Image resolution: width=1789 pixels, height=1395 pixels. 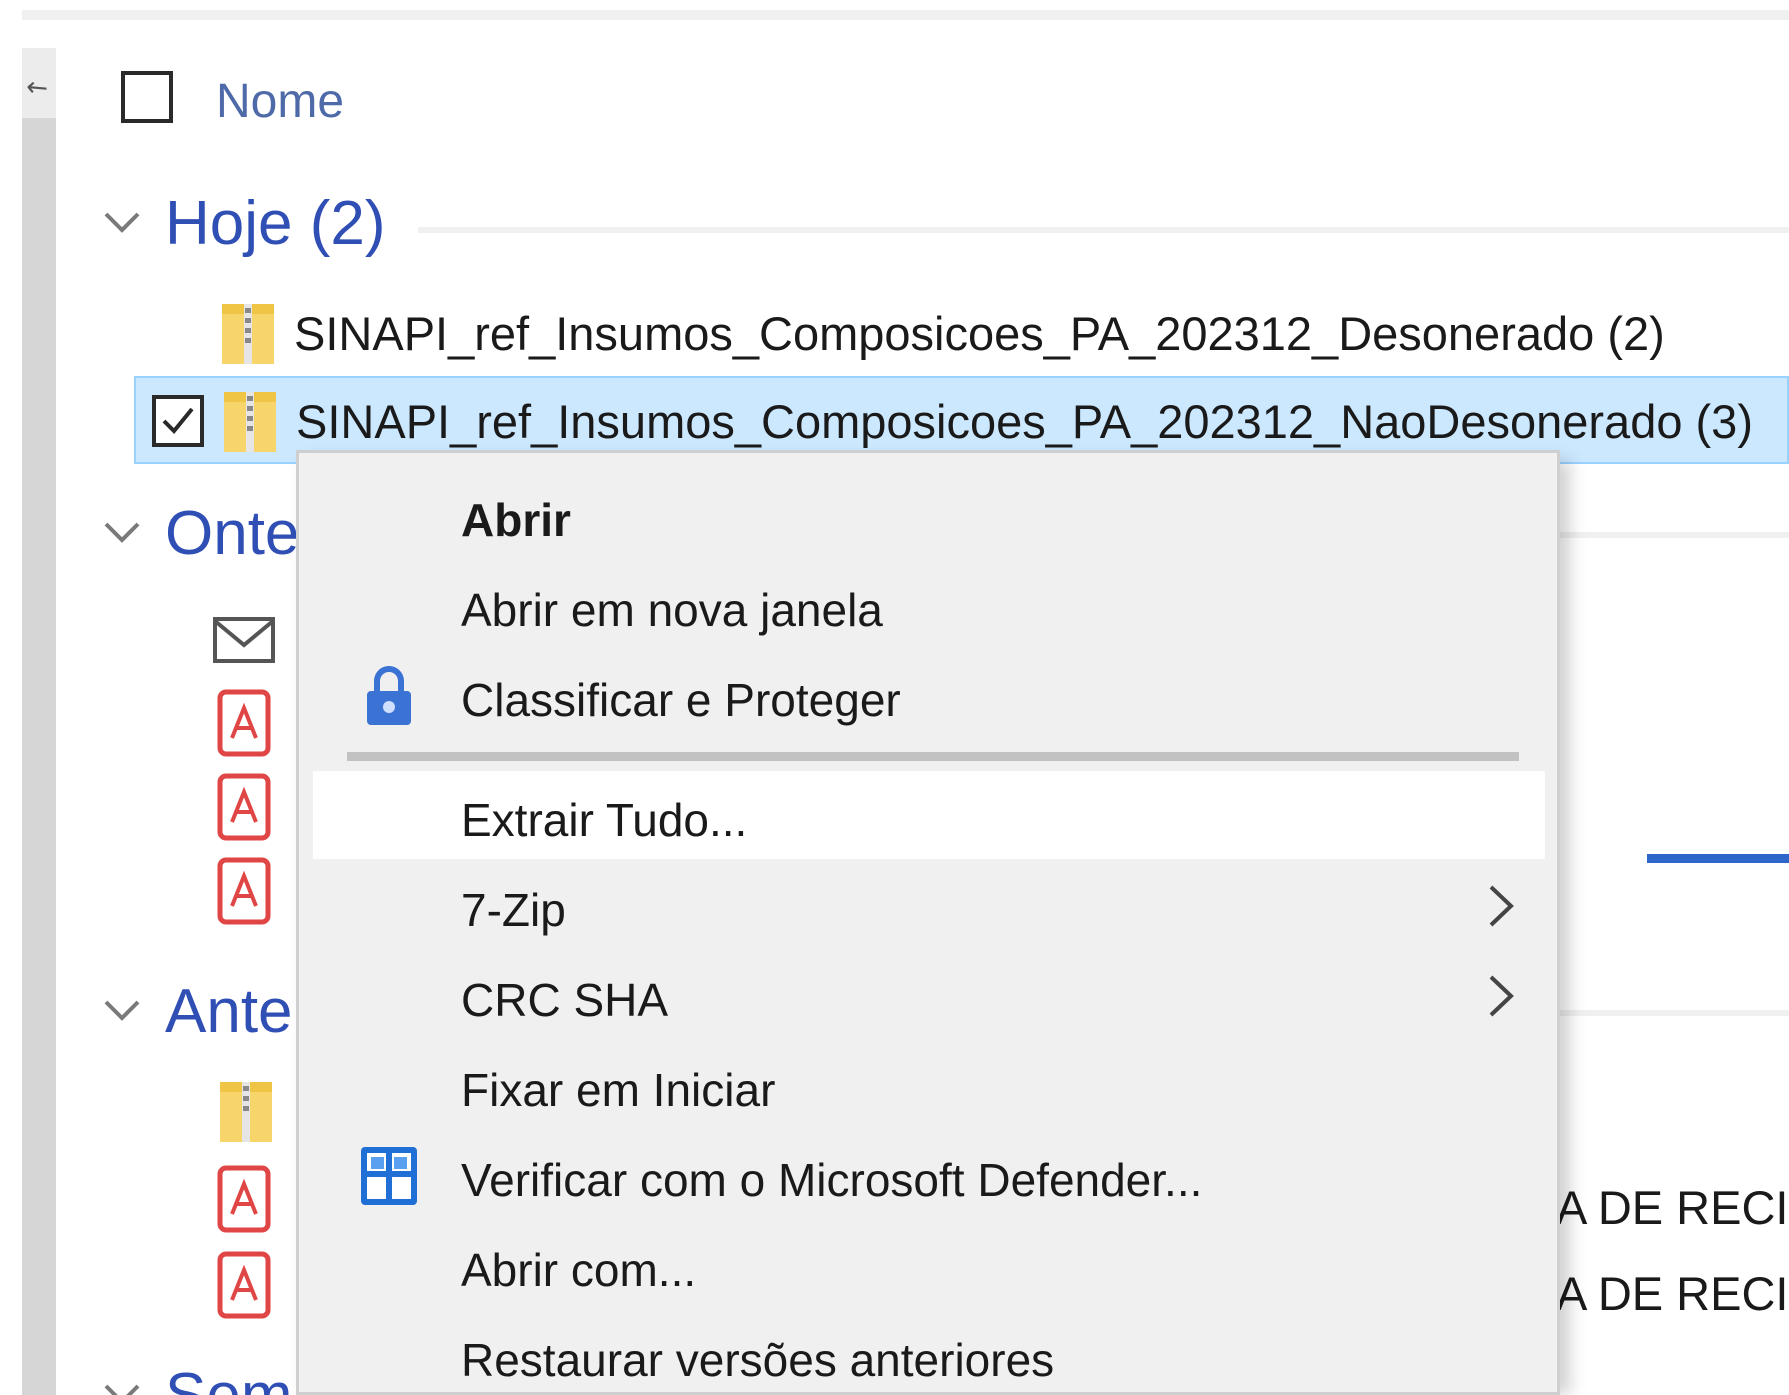 What do you see at coordinates (929, 1085) in the screenshot?
I see `menu-item-pin-start: Fixar em Iniciar` at bounding box center [929, 1085].